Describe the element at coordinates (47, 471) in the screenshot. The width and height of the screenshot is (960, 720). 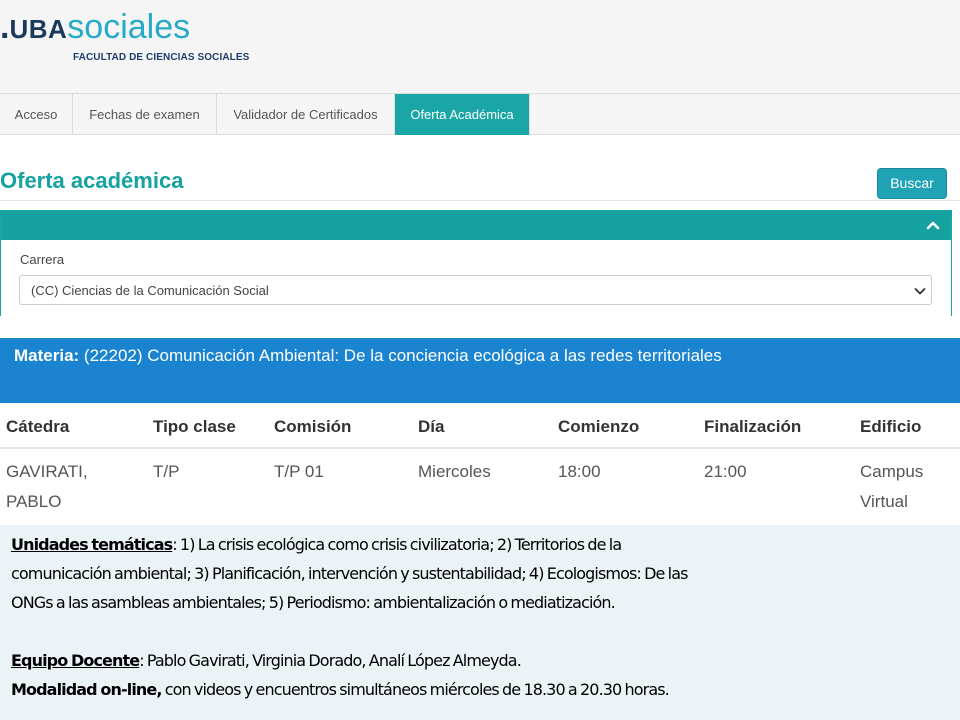
I see `cell-catedra-line1: GAVIRATI,` at that location.